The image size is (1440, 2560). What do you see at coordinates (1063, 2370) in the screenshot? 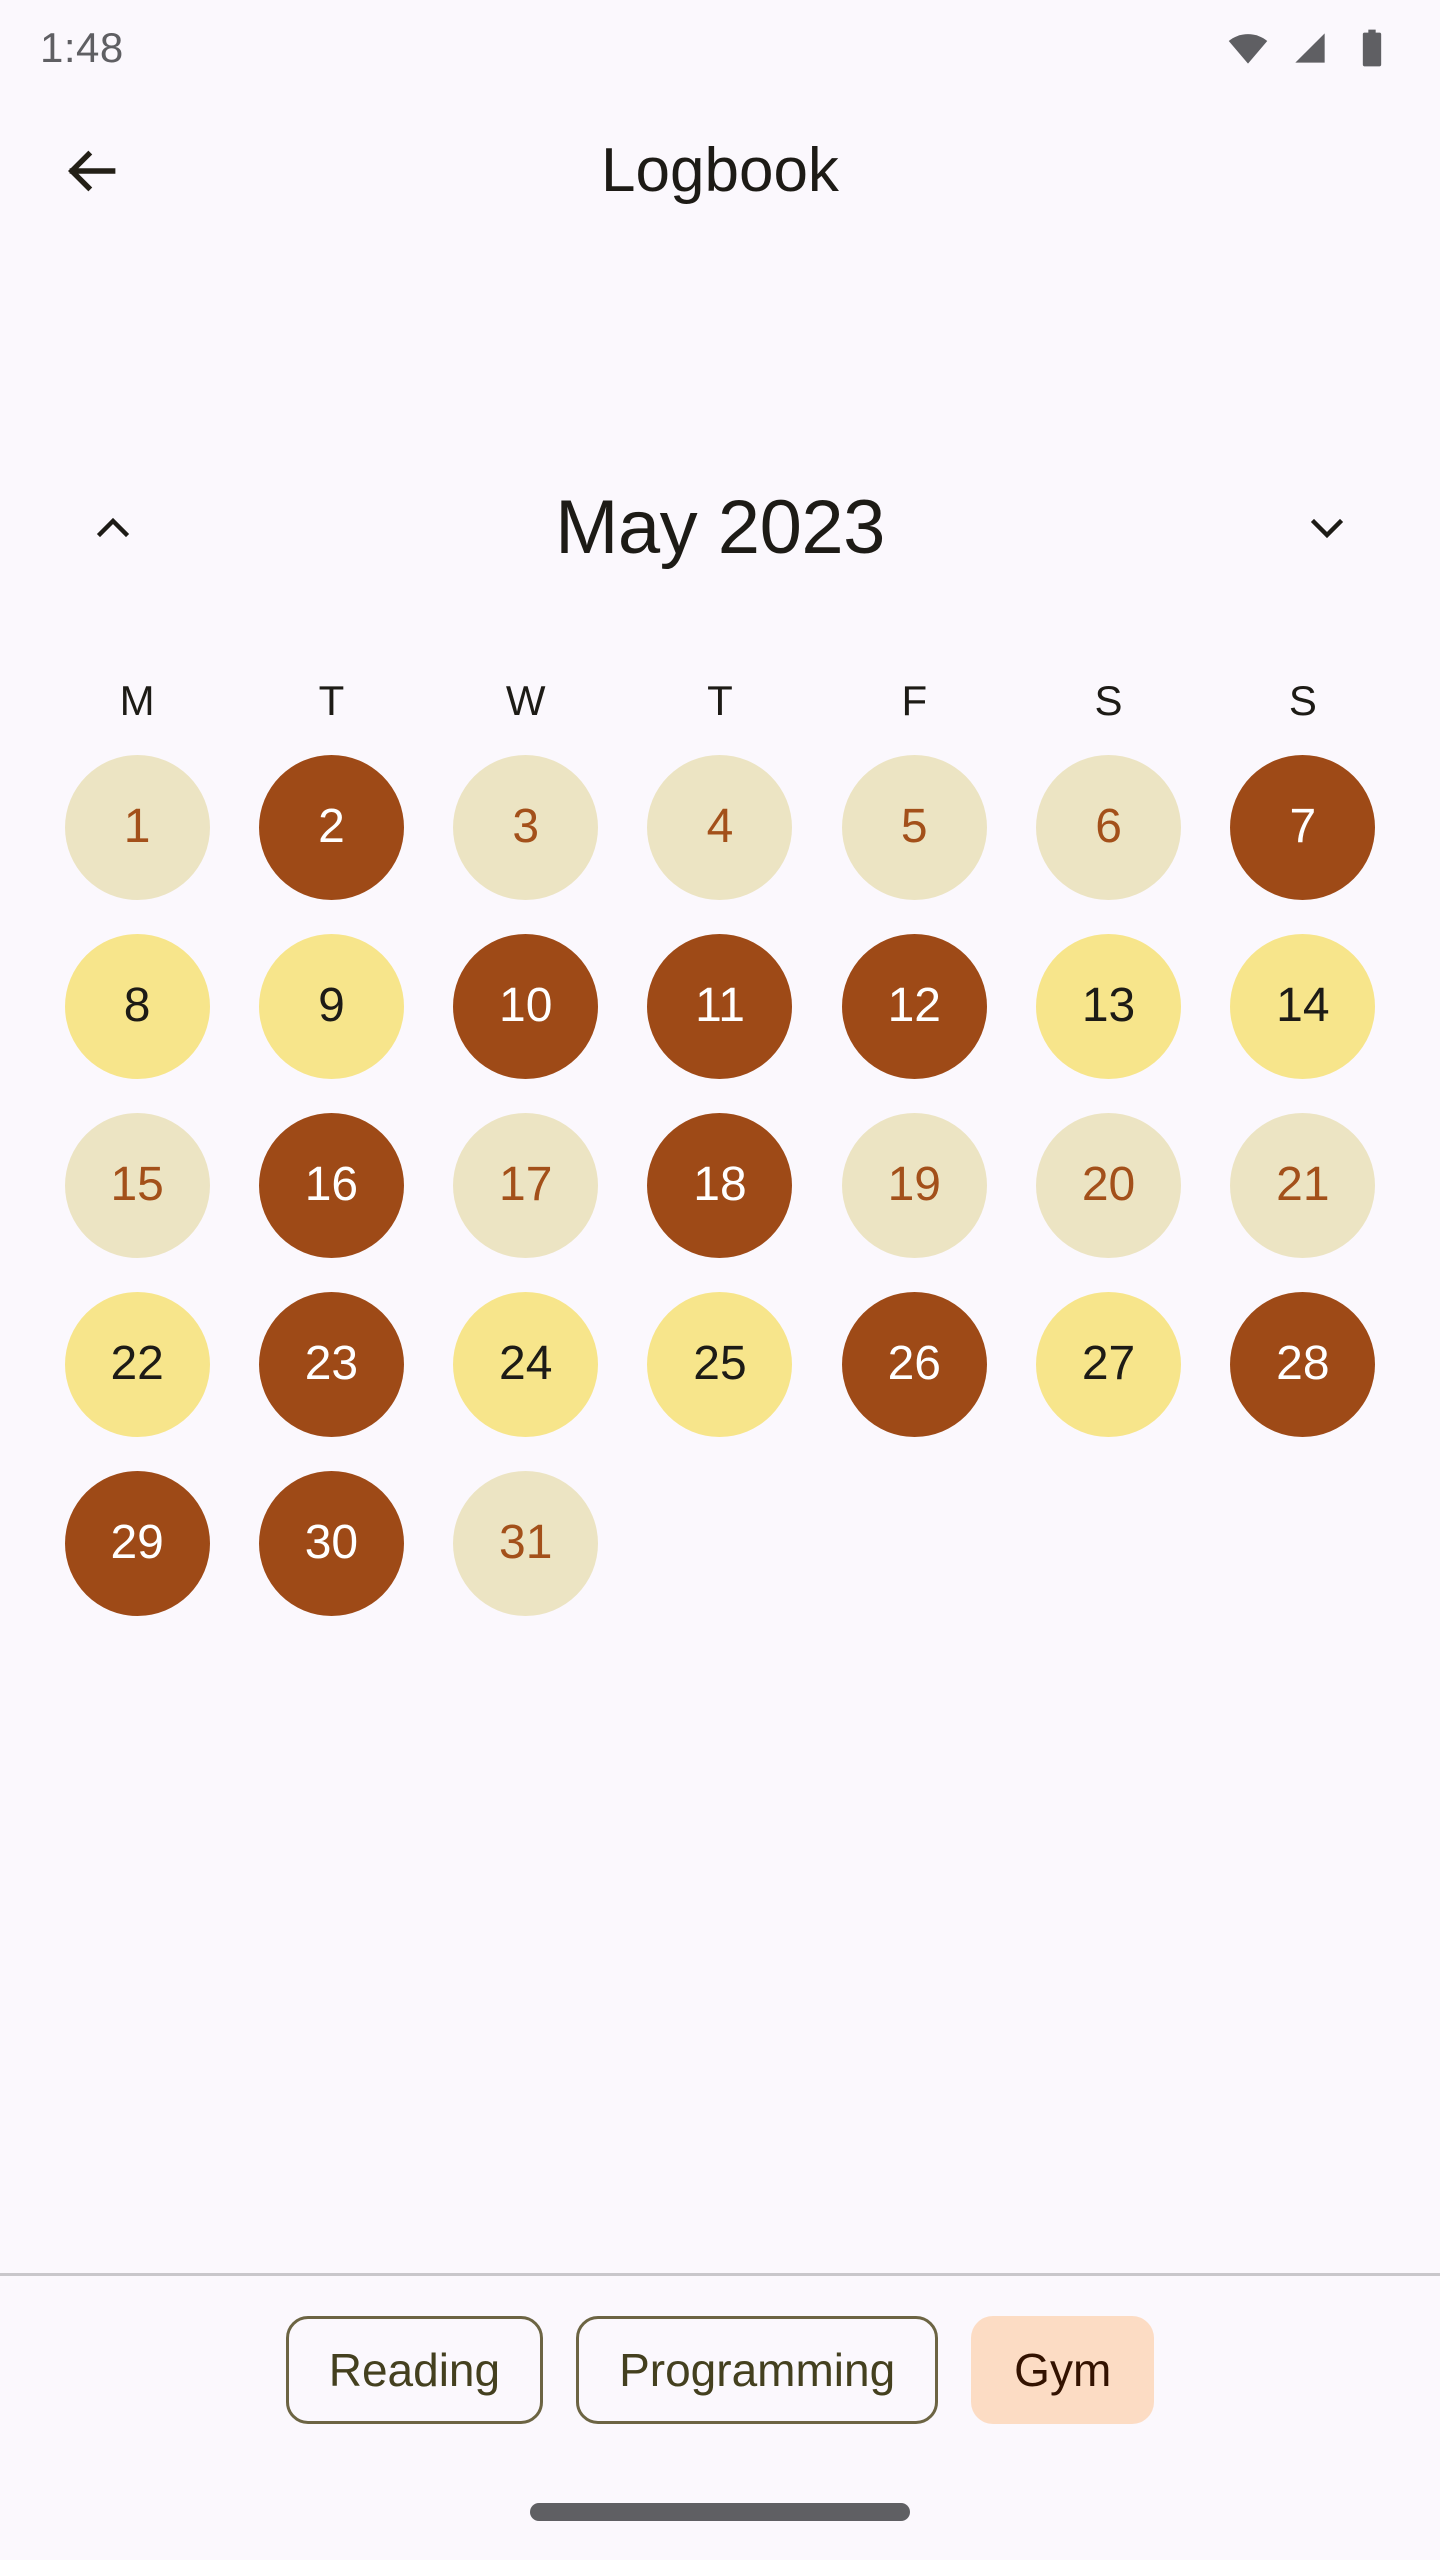
I see `habit-chip-gym: Gym` at bounding box center [1063, 2370].